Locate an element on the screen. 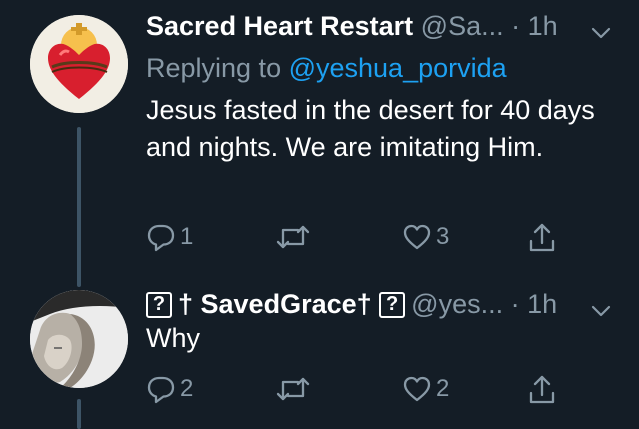 This screenshot has width=639, height=429. like-count: 2 is located at coordinates (443, 388).